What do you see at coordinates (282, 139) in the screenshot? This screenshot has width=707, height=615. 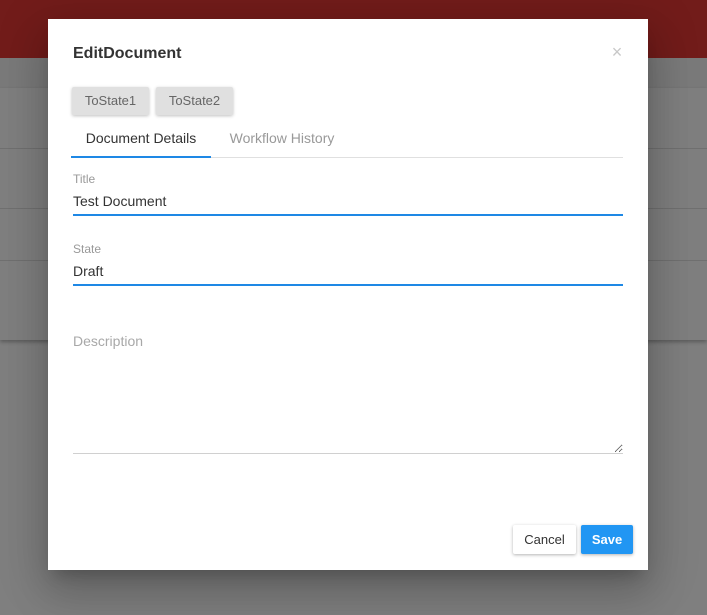 I see `tab-workflow-history: Workflow History` at bounding box center [282, 139].